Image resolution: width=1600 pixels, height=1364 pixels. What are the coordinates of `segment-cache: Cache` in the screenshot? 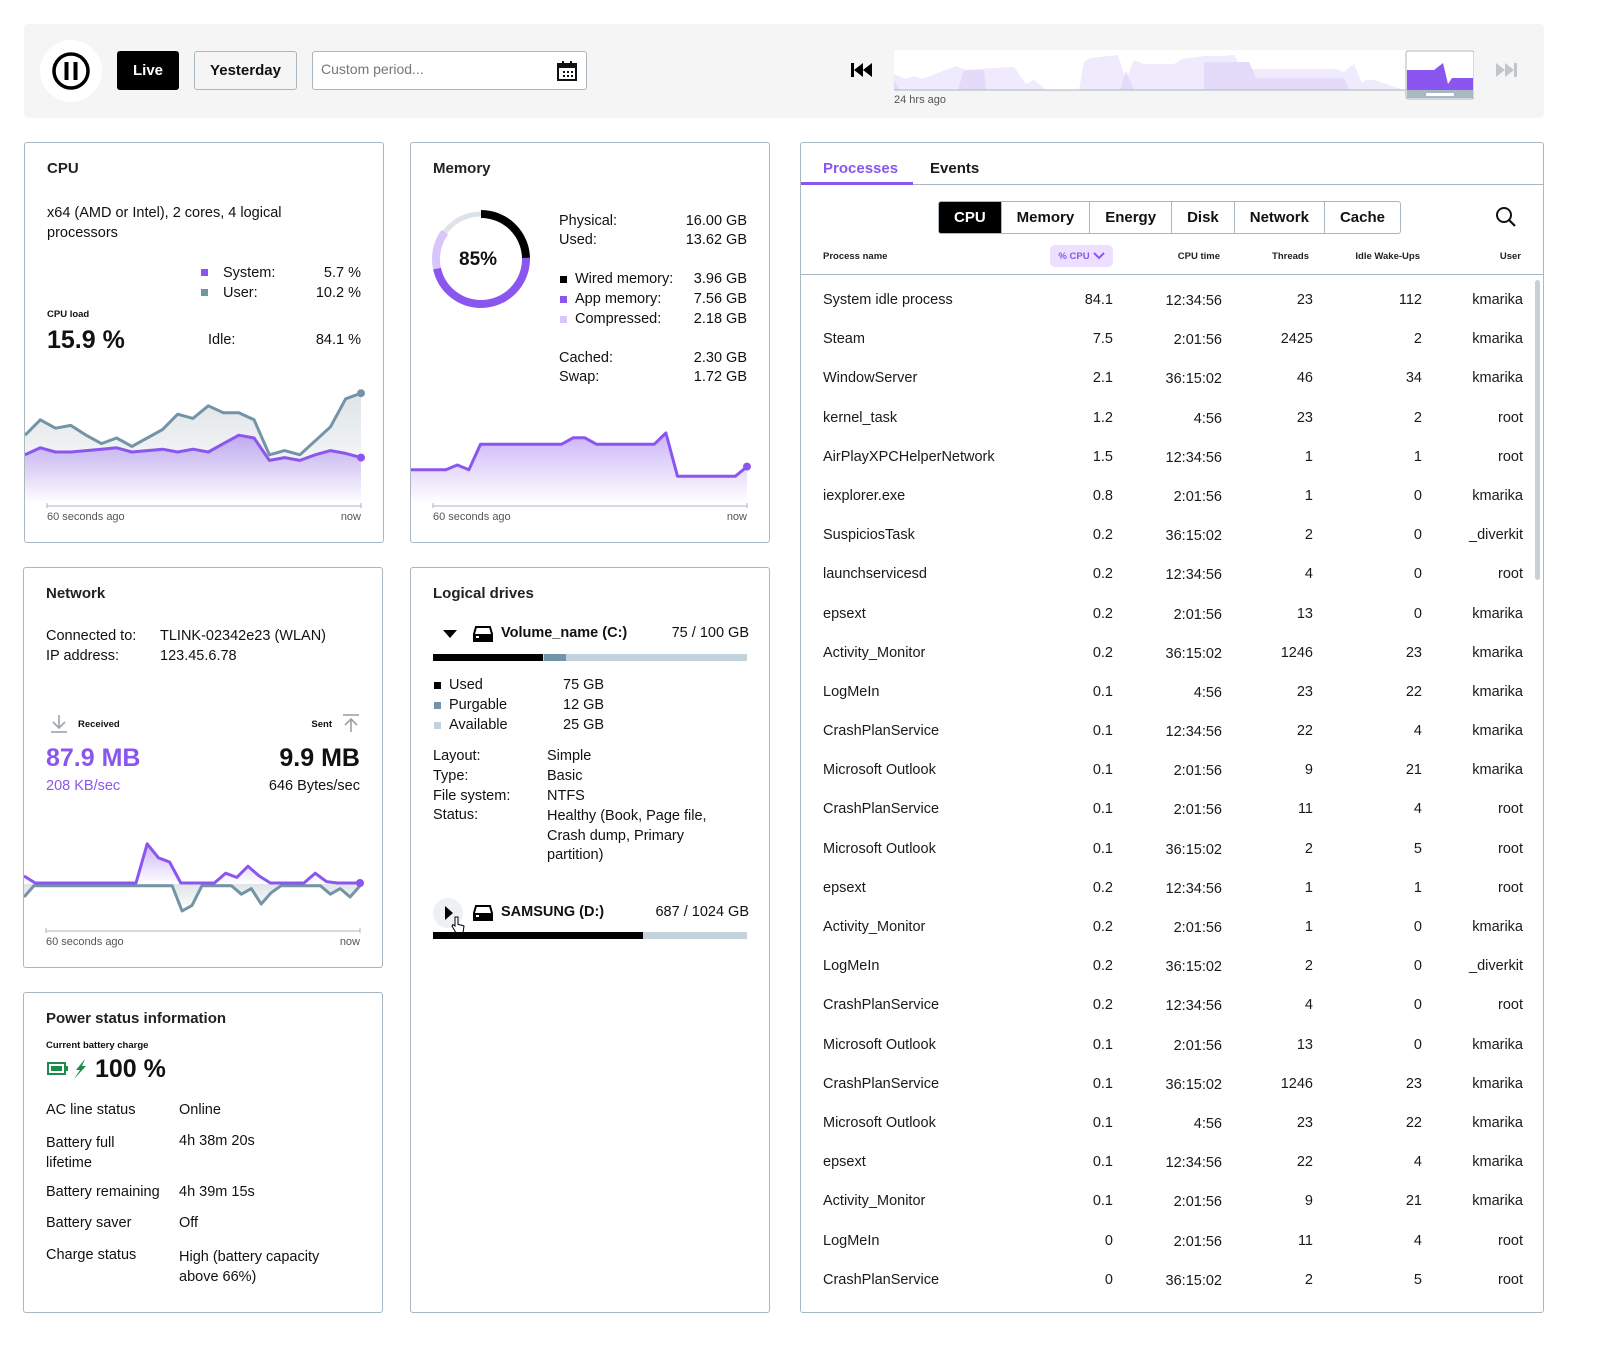 It's located at (1361, 217).